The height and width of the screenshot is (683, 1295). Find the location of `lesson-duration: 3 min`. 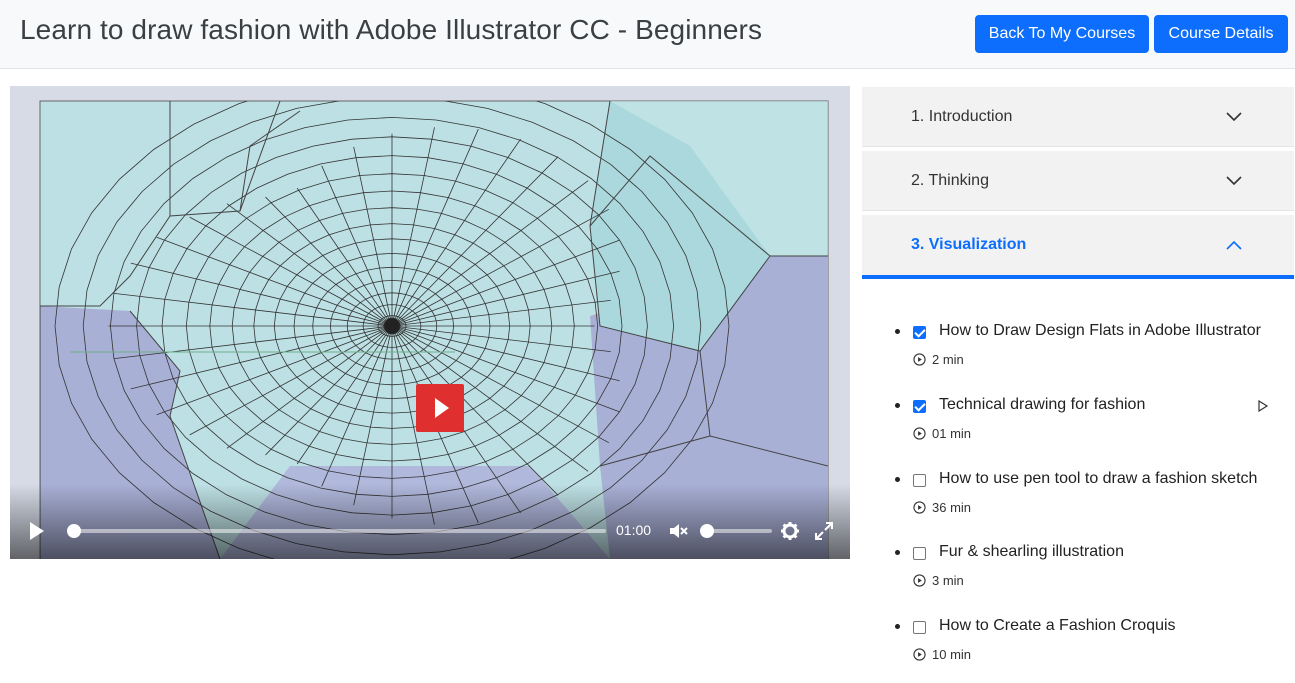

lesson-duration: 3 min is located at coordinates (948, 580).